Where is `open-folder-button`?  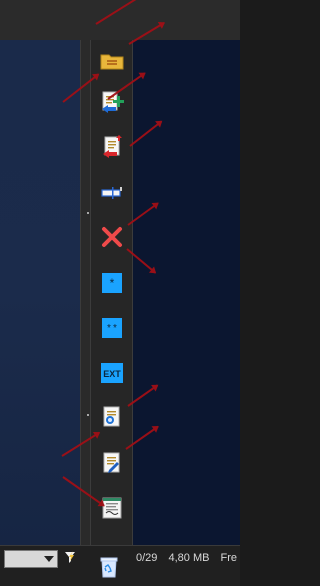 open-folder-button is located at coordinates (111, 60).